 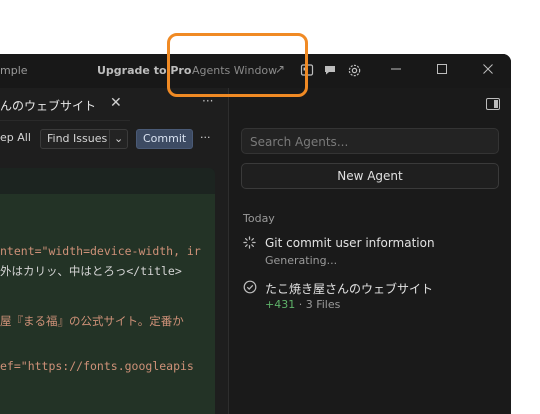 I want to click on minimize-icon, so click(x=396, y=70).